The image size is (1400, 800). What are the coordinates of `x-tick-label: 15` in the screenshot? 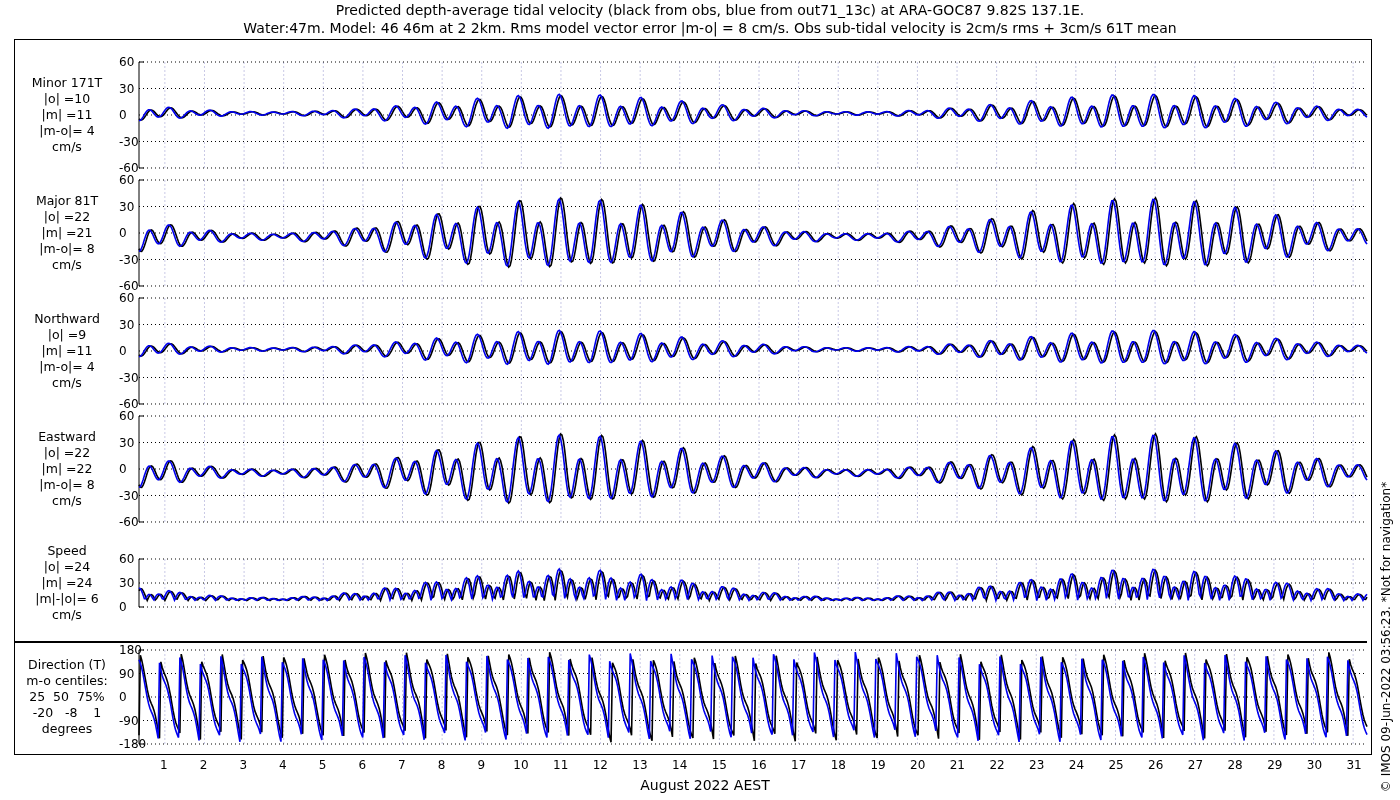 It's located at (719, 765).